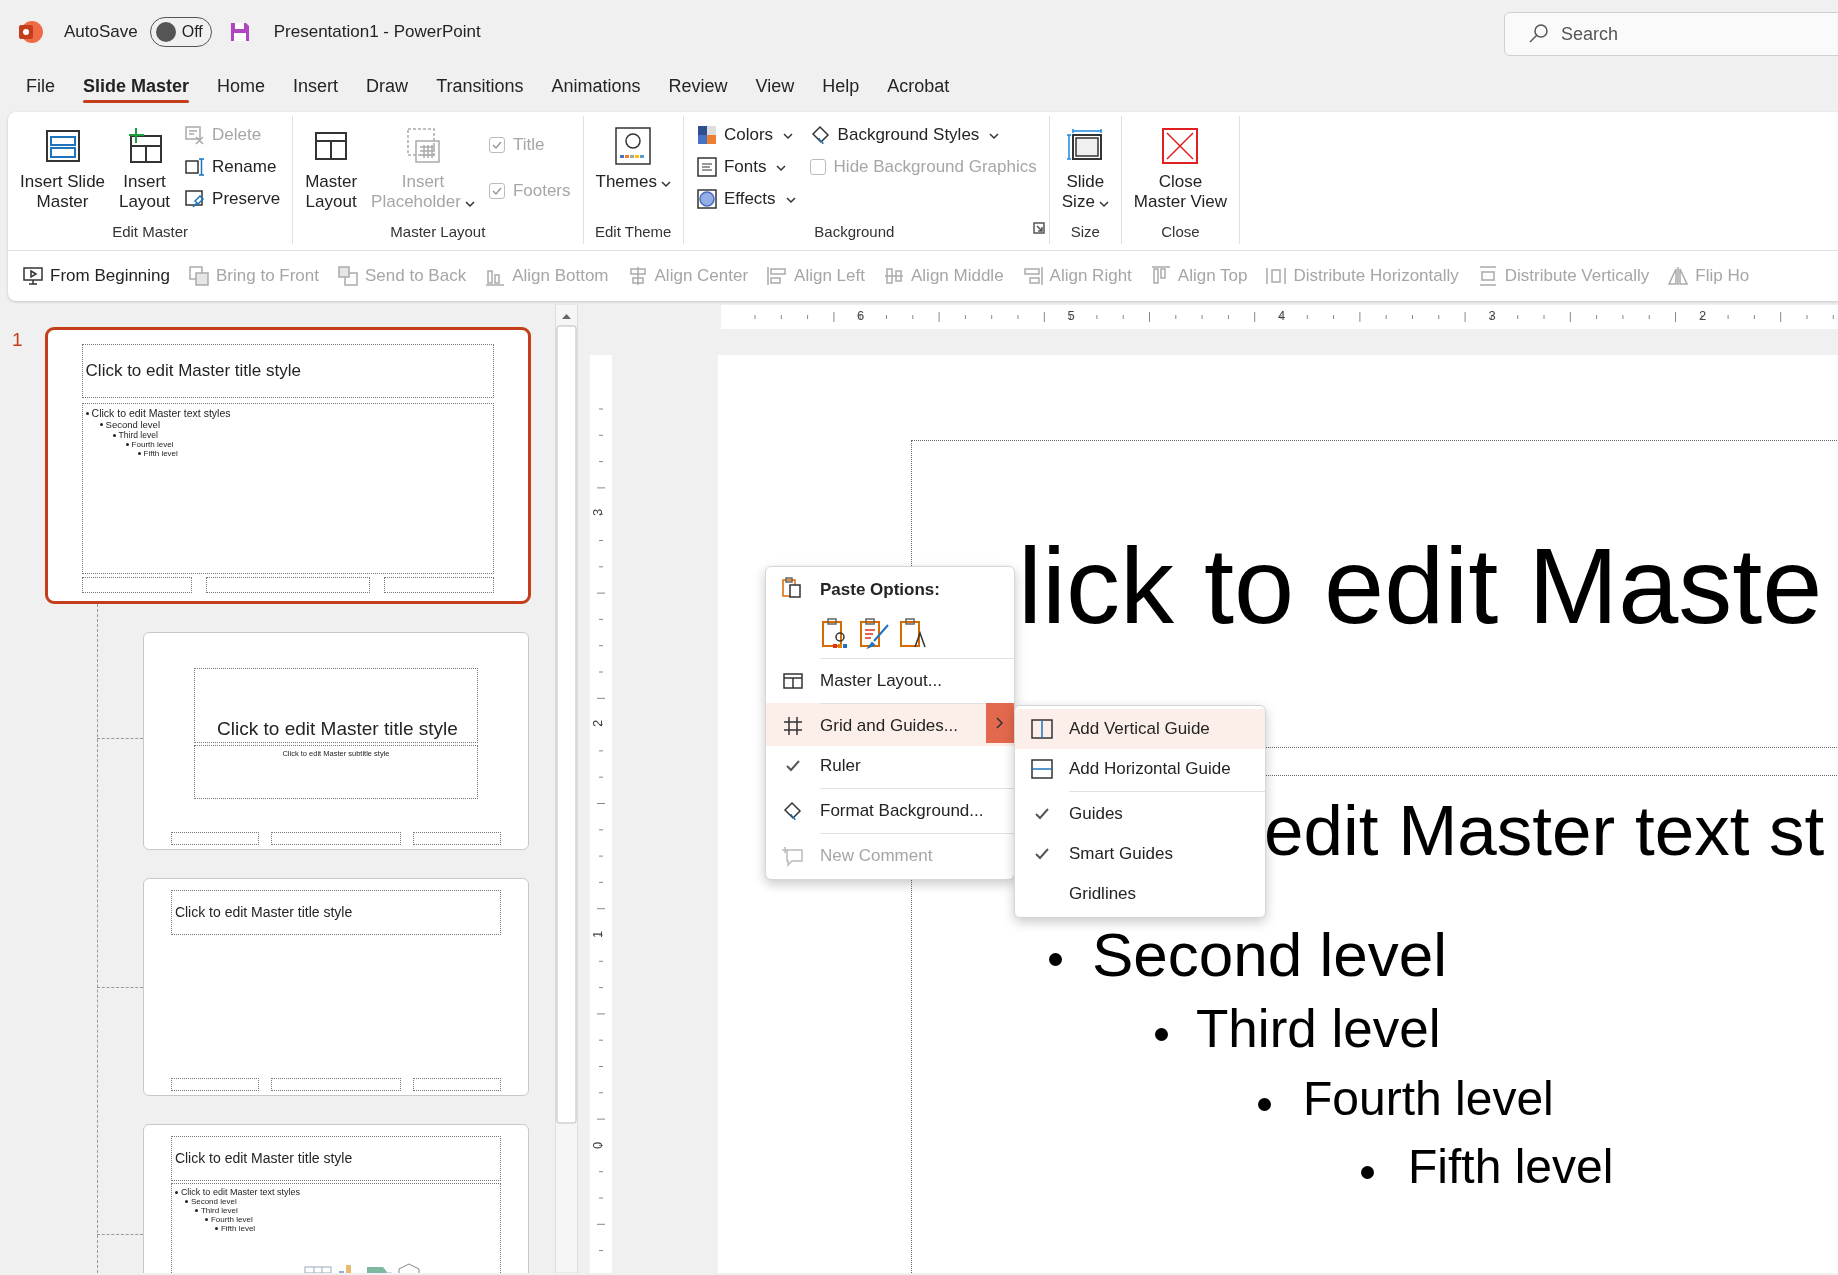 This screenshot has height=1275, width=1838. Describe the element at coordinates (101, 32) in the screenshot. I see `autosave-label: AutoSave` at that location.